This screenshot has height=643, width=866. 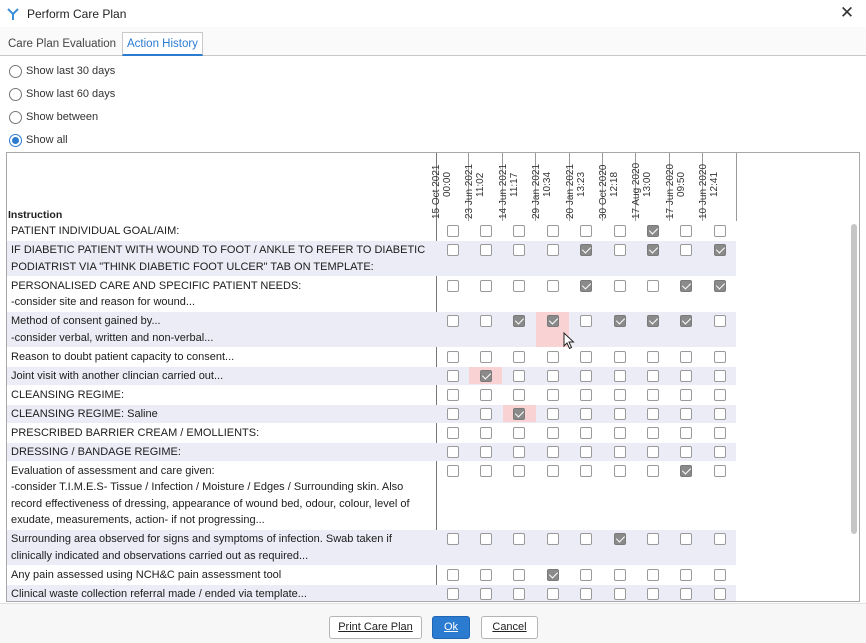 I want to click on scrollbar-thumb, so click(x=854, y=379).